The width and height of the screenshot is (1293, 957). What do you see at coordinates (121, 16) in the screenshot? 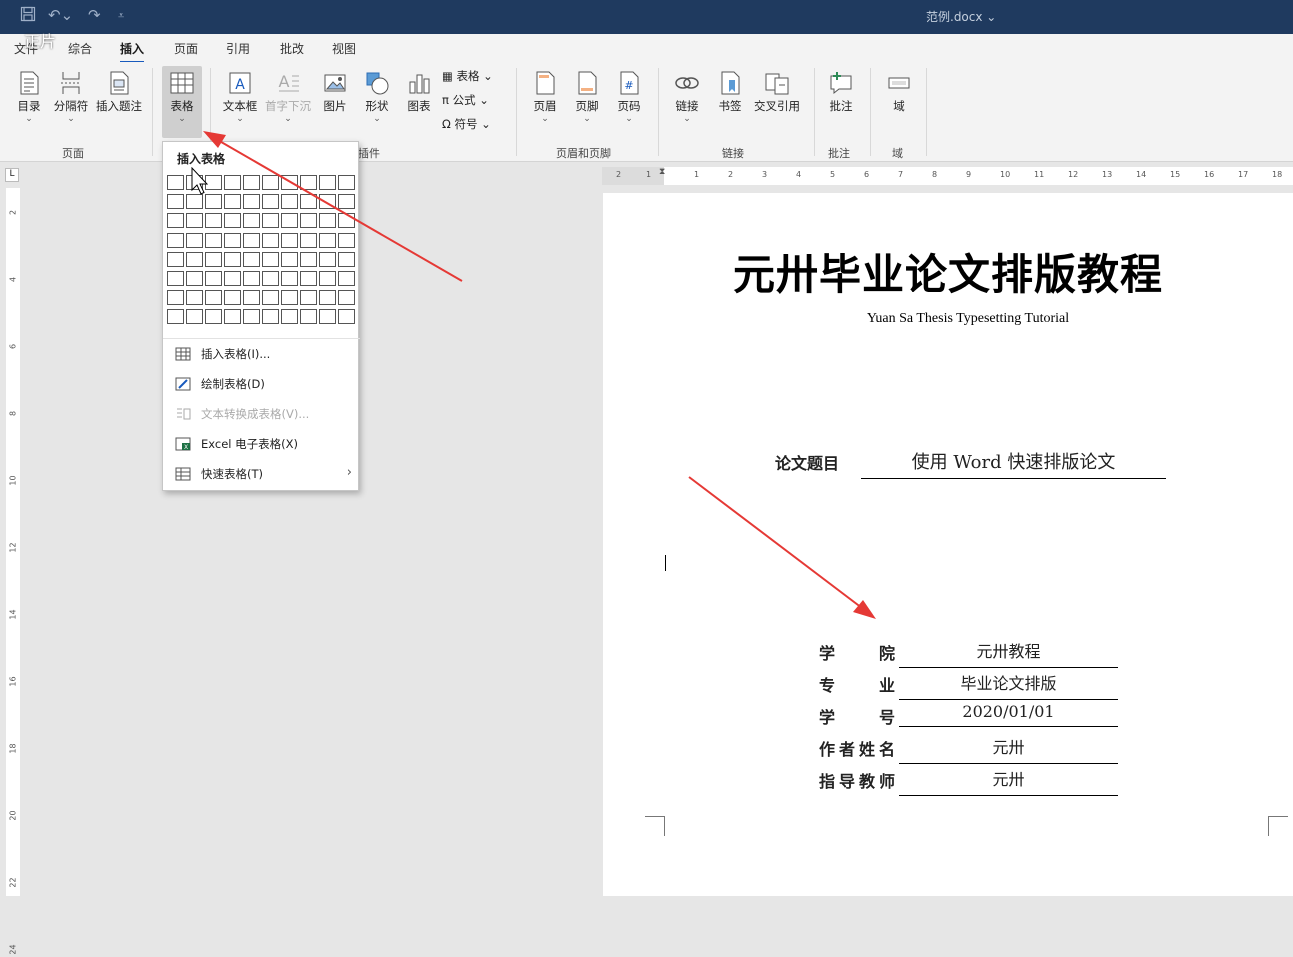
I see `customize-qat-icon: ⩡` at bounding box center [121, 16].